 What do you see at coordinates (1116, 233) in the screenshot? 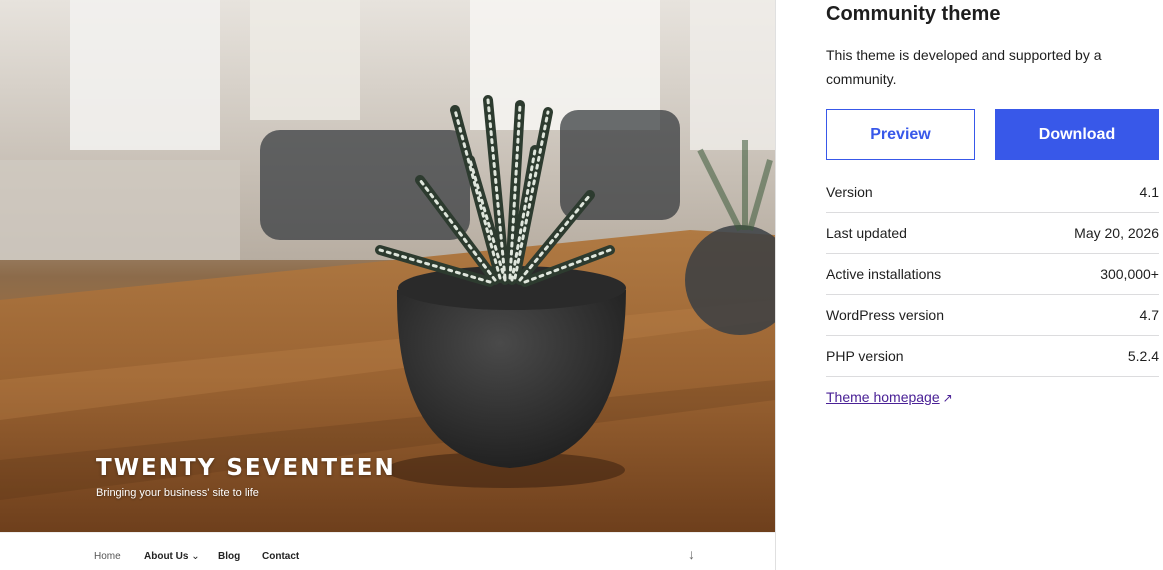
I see `meta-value: May 20, 2026` at bounding box center [1116, 233].